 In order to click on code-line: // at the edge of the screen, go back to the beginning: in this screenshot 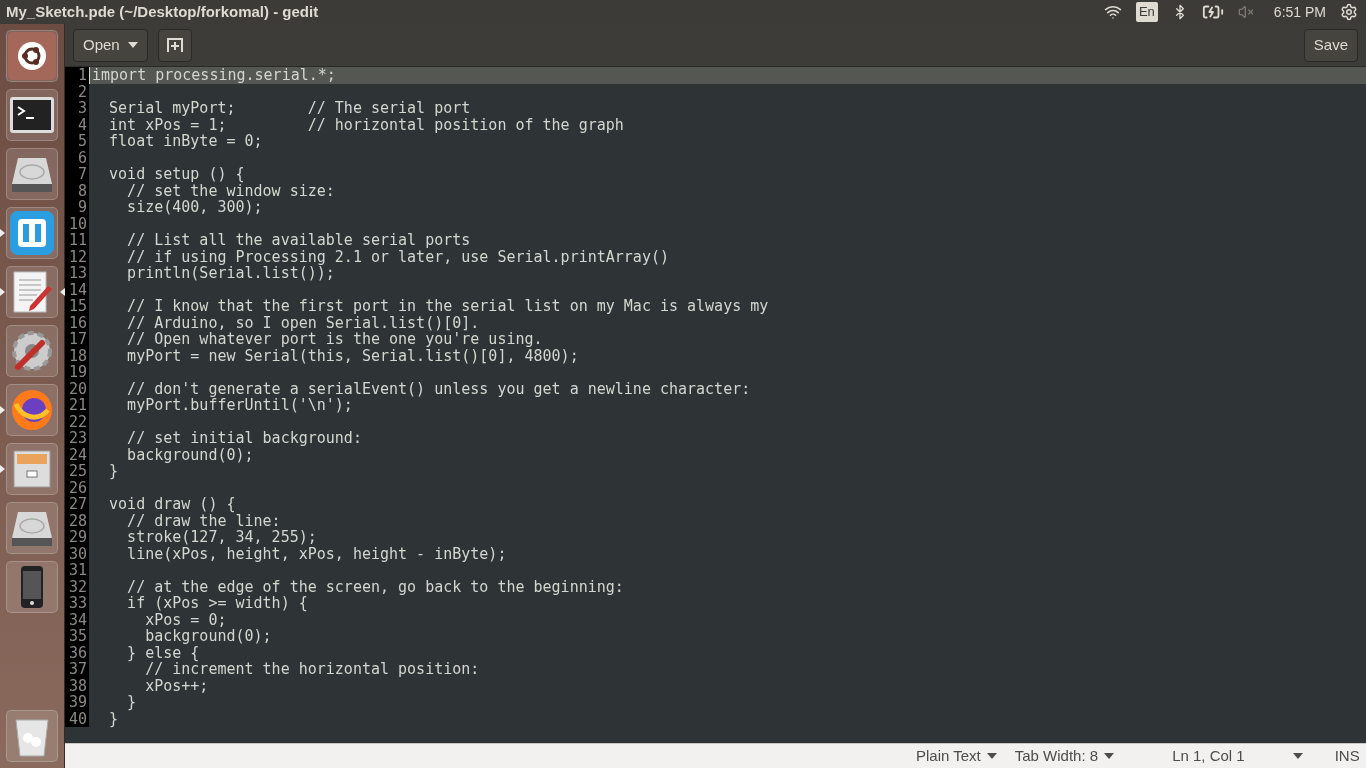, I will do `click(375, 586)`.